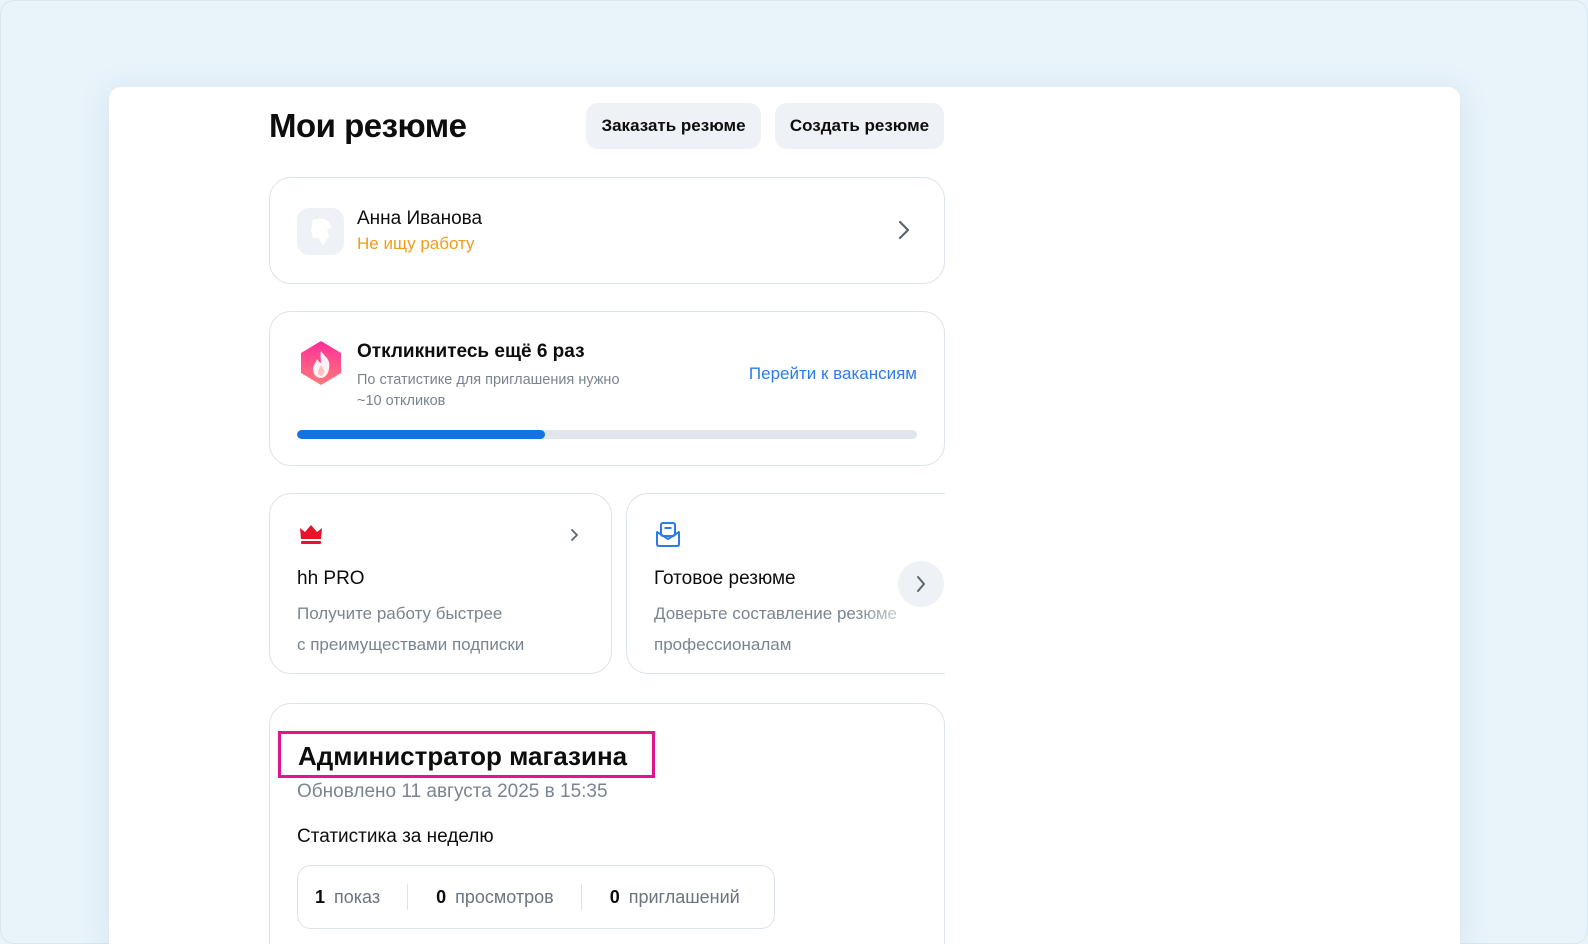  What do you see at coordinates (462, 756) in the screenshot?
I see `resume-title: Администратор магазина` at bounding box center [462, 756].